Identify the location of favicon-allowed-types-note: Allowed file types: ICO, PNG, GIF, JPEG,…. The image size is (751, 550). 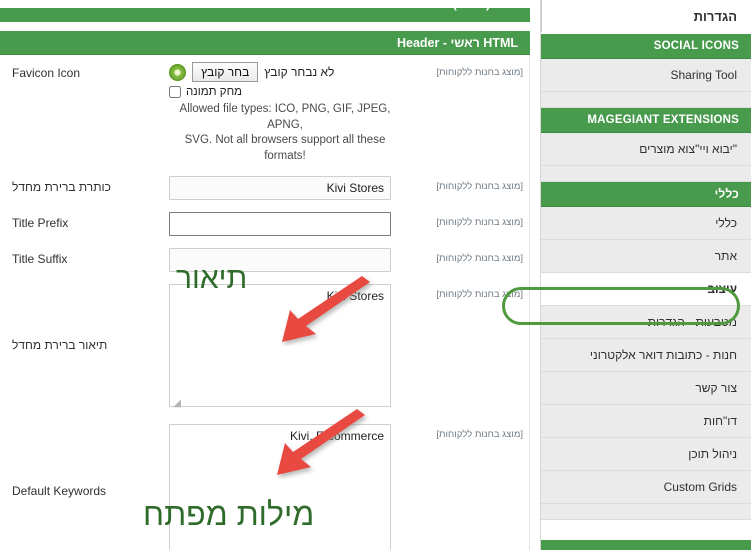
(285, 133).